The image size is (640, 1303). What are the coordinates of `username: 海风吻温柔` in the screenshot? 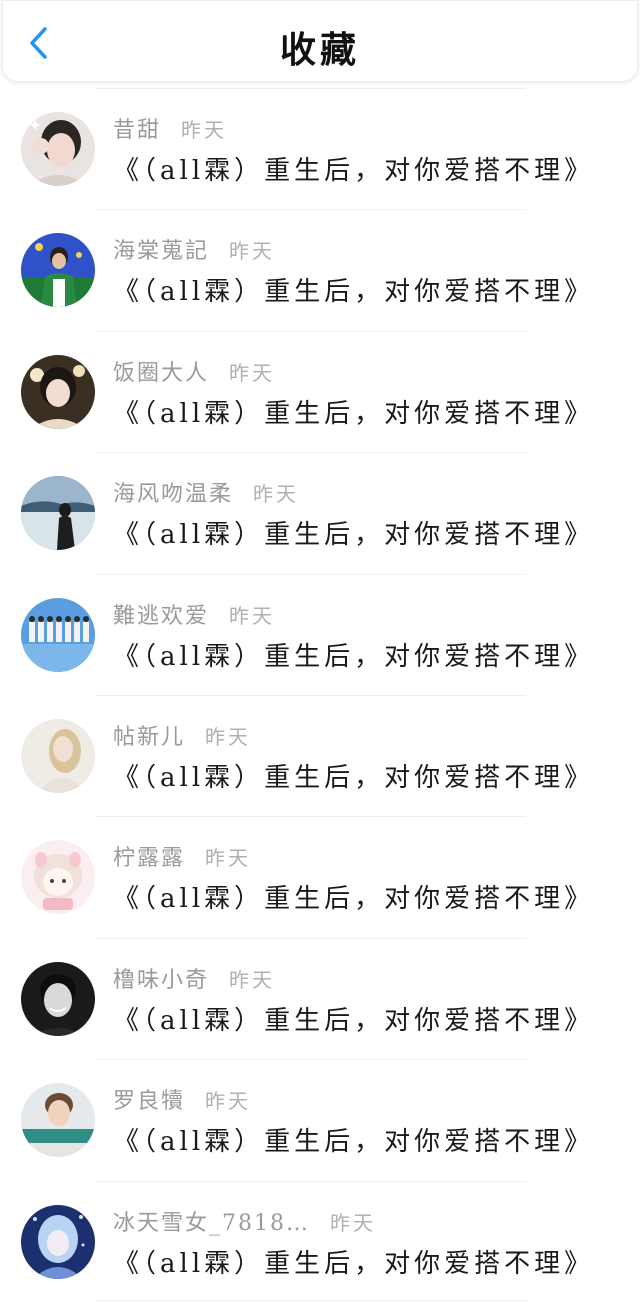 It's located at (173, 492).